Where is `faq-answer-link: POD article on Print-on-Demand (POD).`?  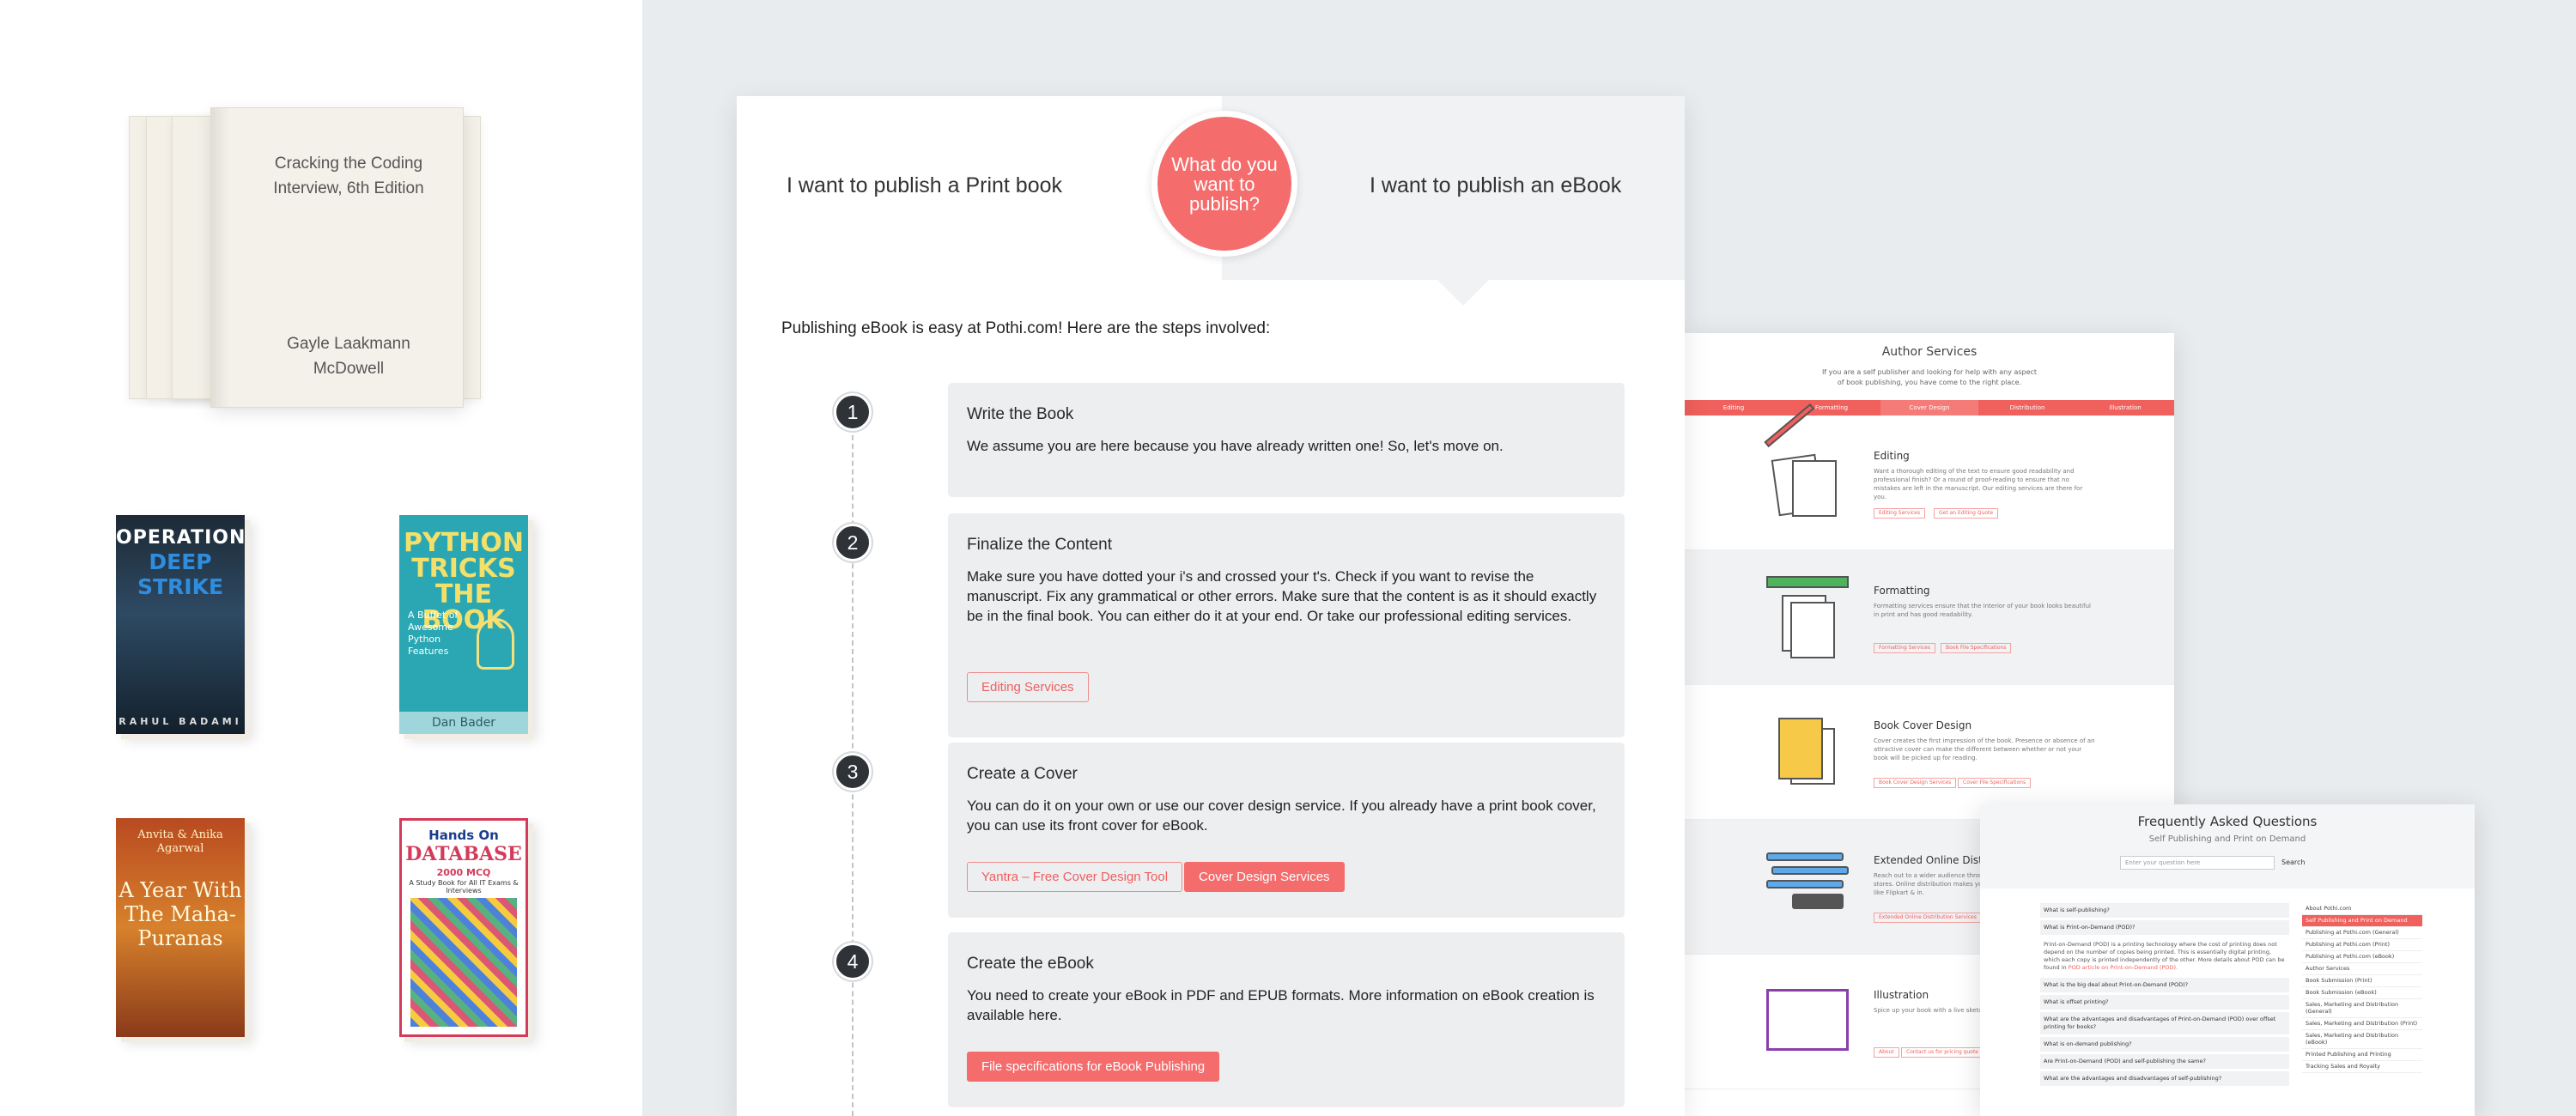 faq-answer-link: POD article on Print-on-Demand (POD). is located at coordinates (2123, 967).